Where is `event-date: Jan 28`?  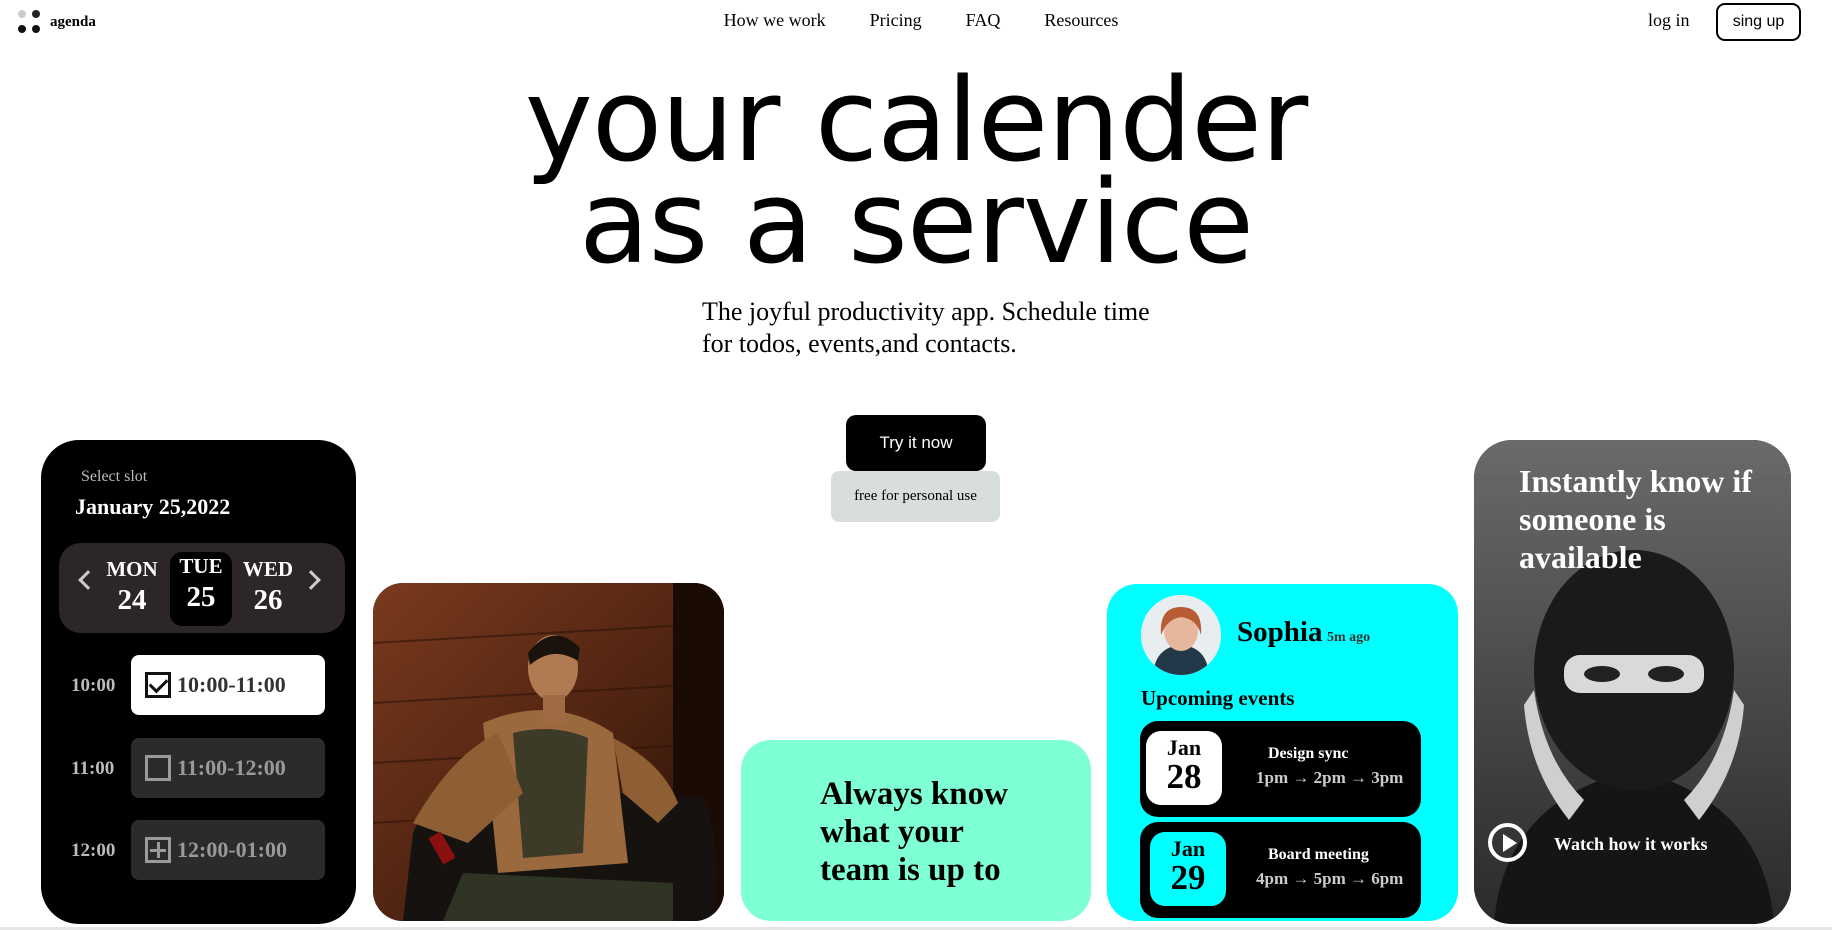 event-date: Jan 28 is located at coordinates (1184, 768).